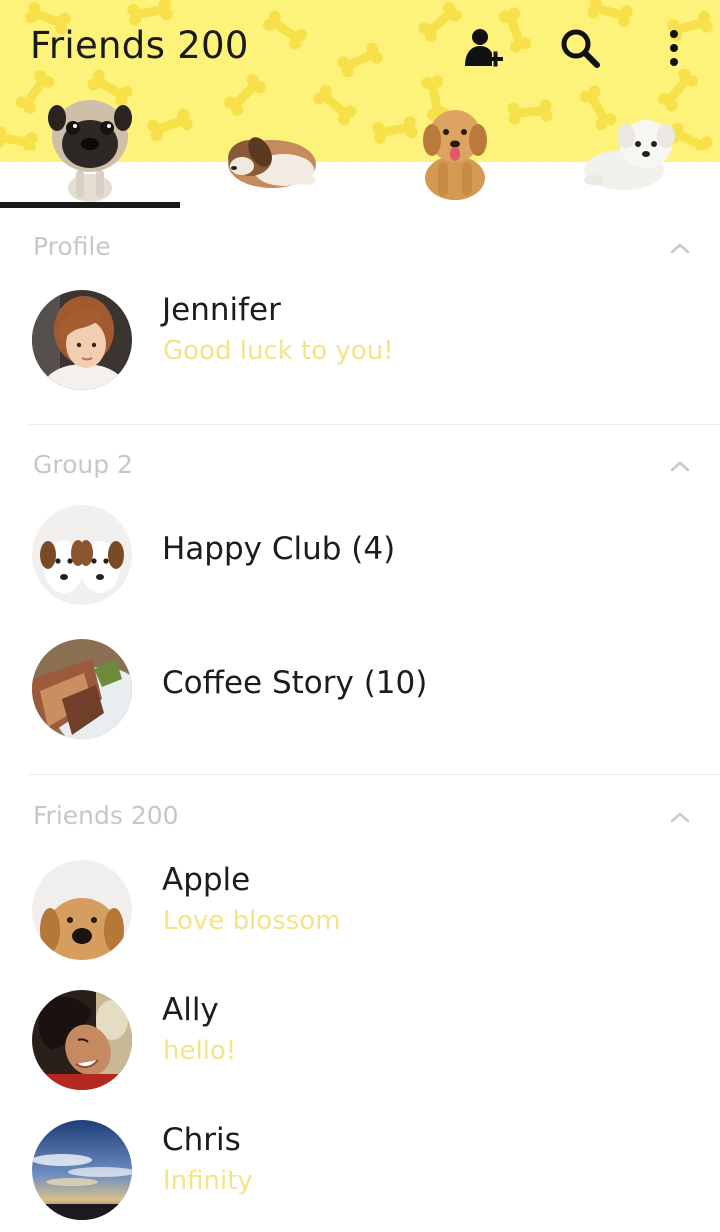 The height and width of the screenshot is (1232, 720). What do you see at coordinates (272, 162) in the screenshot?
I see `beagle-icon` at bounding box center [272, 162].